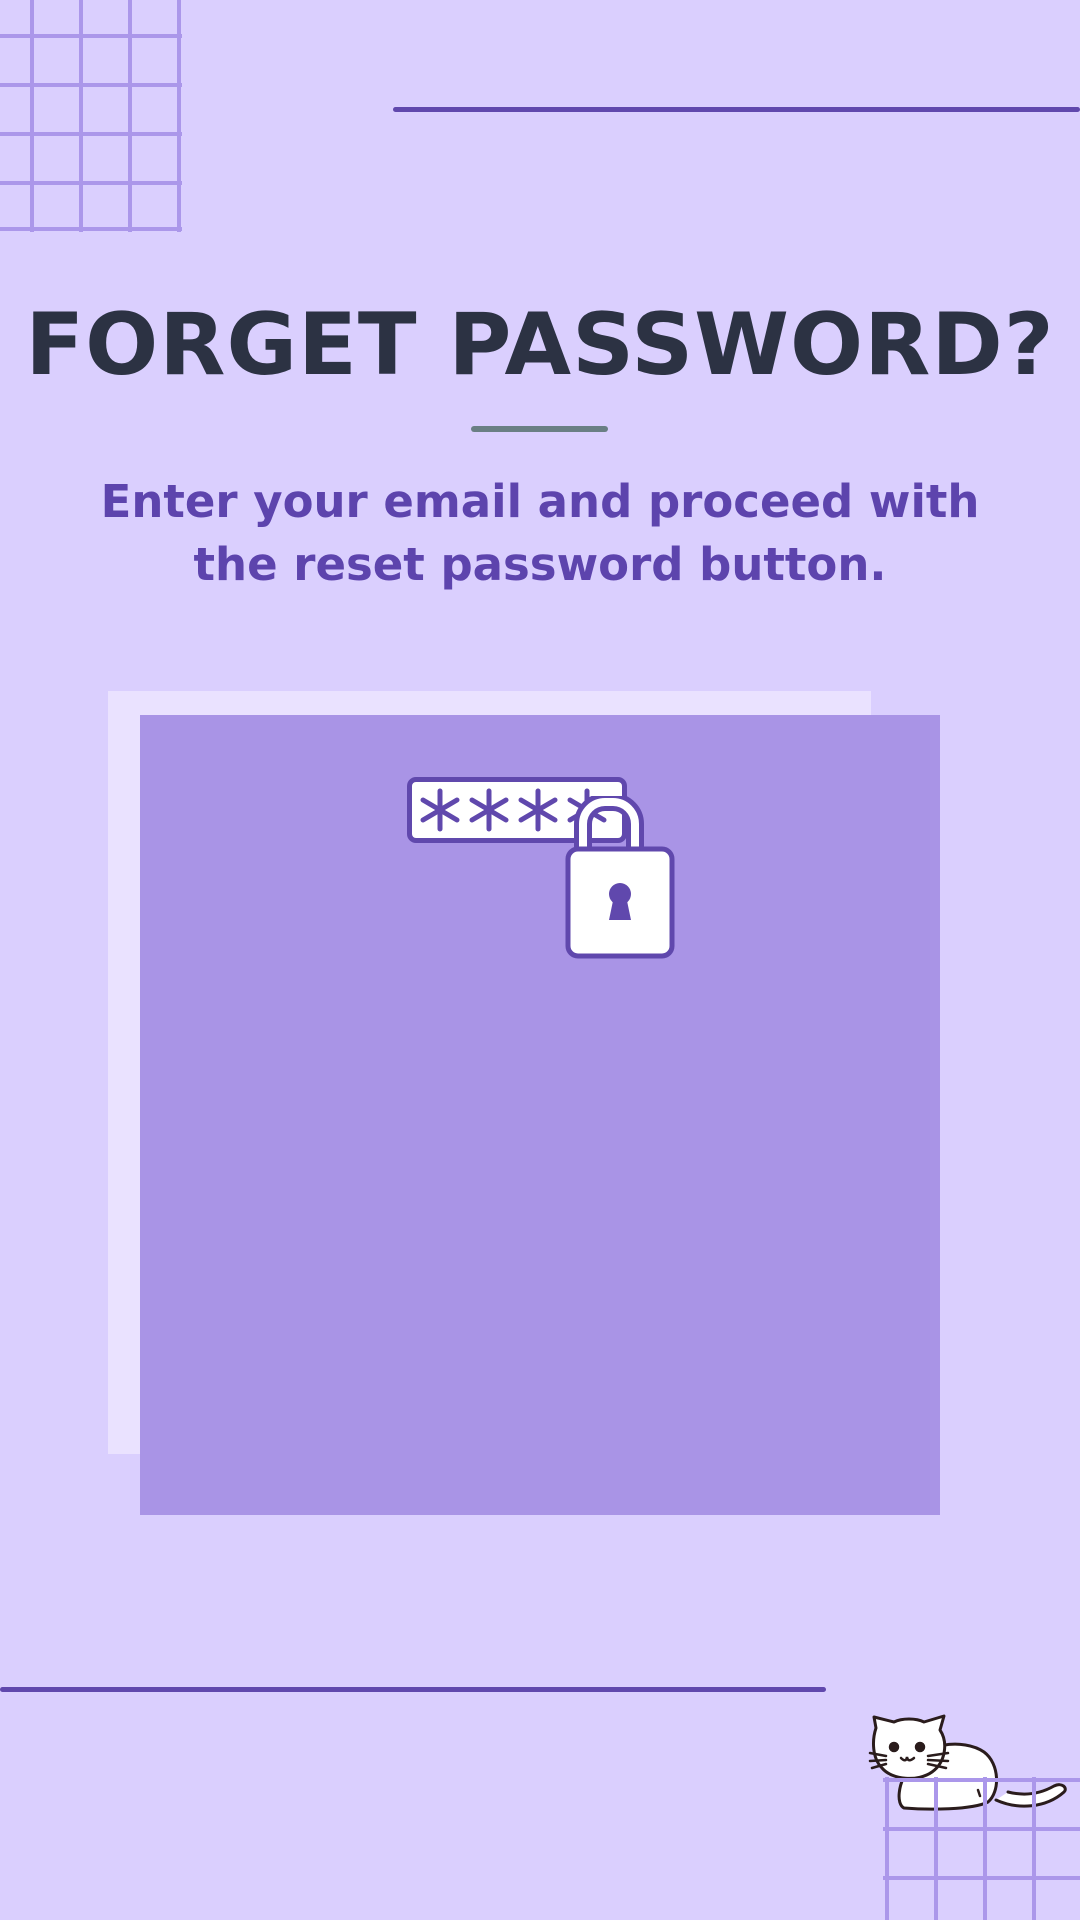  What do you see at coordinates (413, 1689) in the screenshot?
I see `decorative-line-bottom` at bounding box center [413, 1689].